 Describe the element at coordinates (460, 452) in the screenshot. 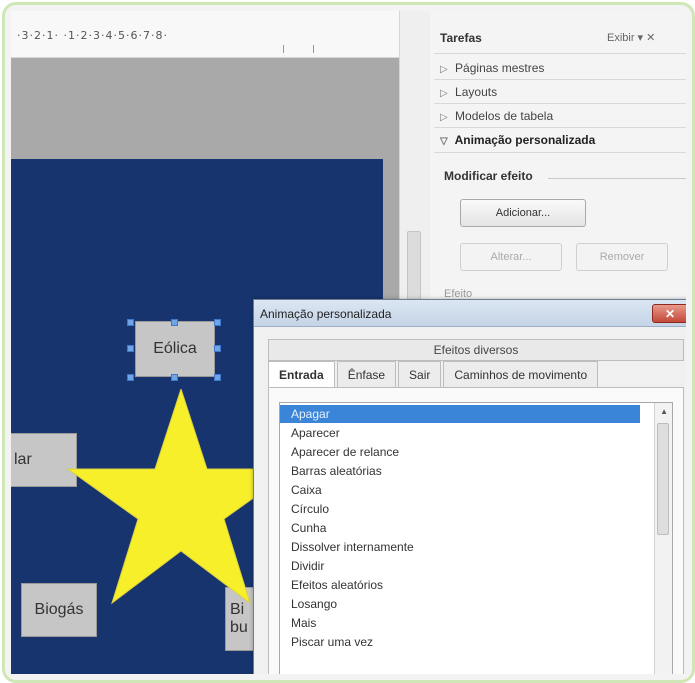

I see `list-item: Aparecer de relance` at that location.